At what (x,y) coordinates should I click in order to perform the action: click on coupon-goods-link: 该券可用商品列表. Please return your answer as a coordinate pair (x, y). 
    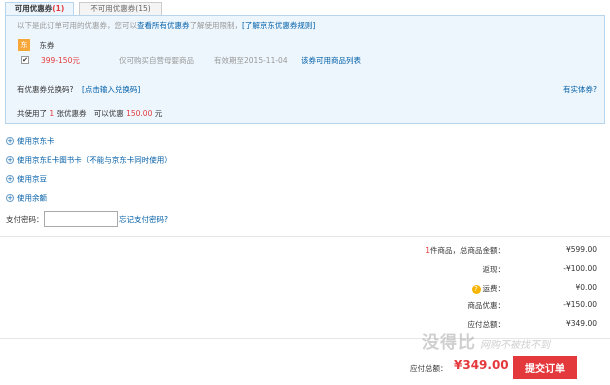
    Looking at the image, I should click on (331, 60).